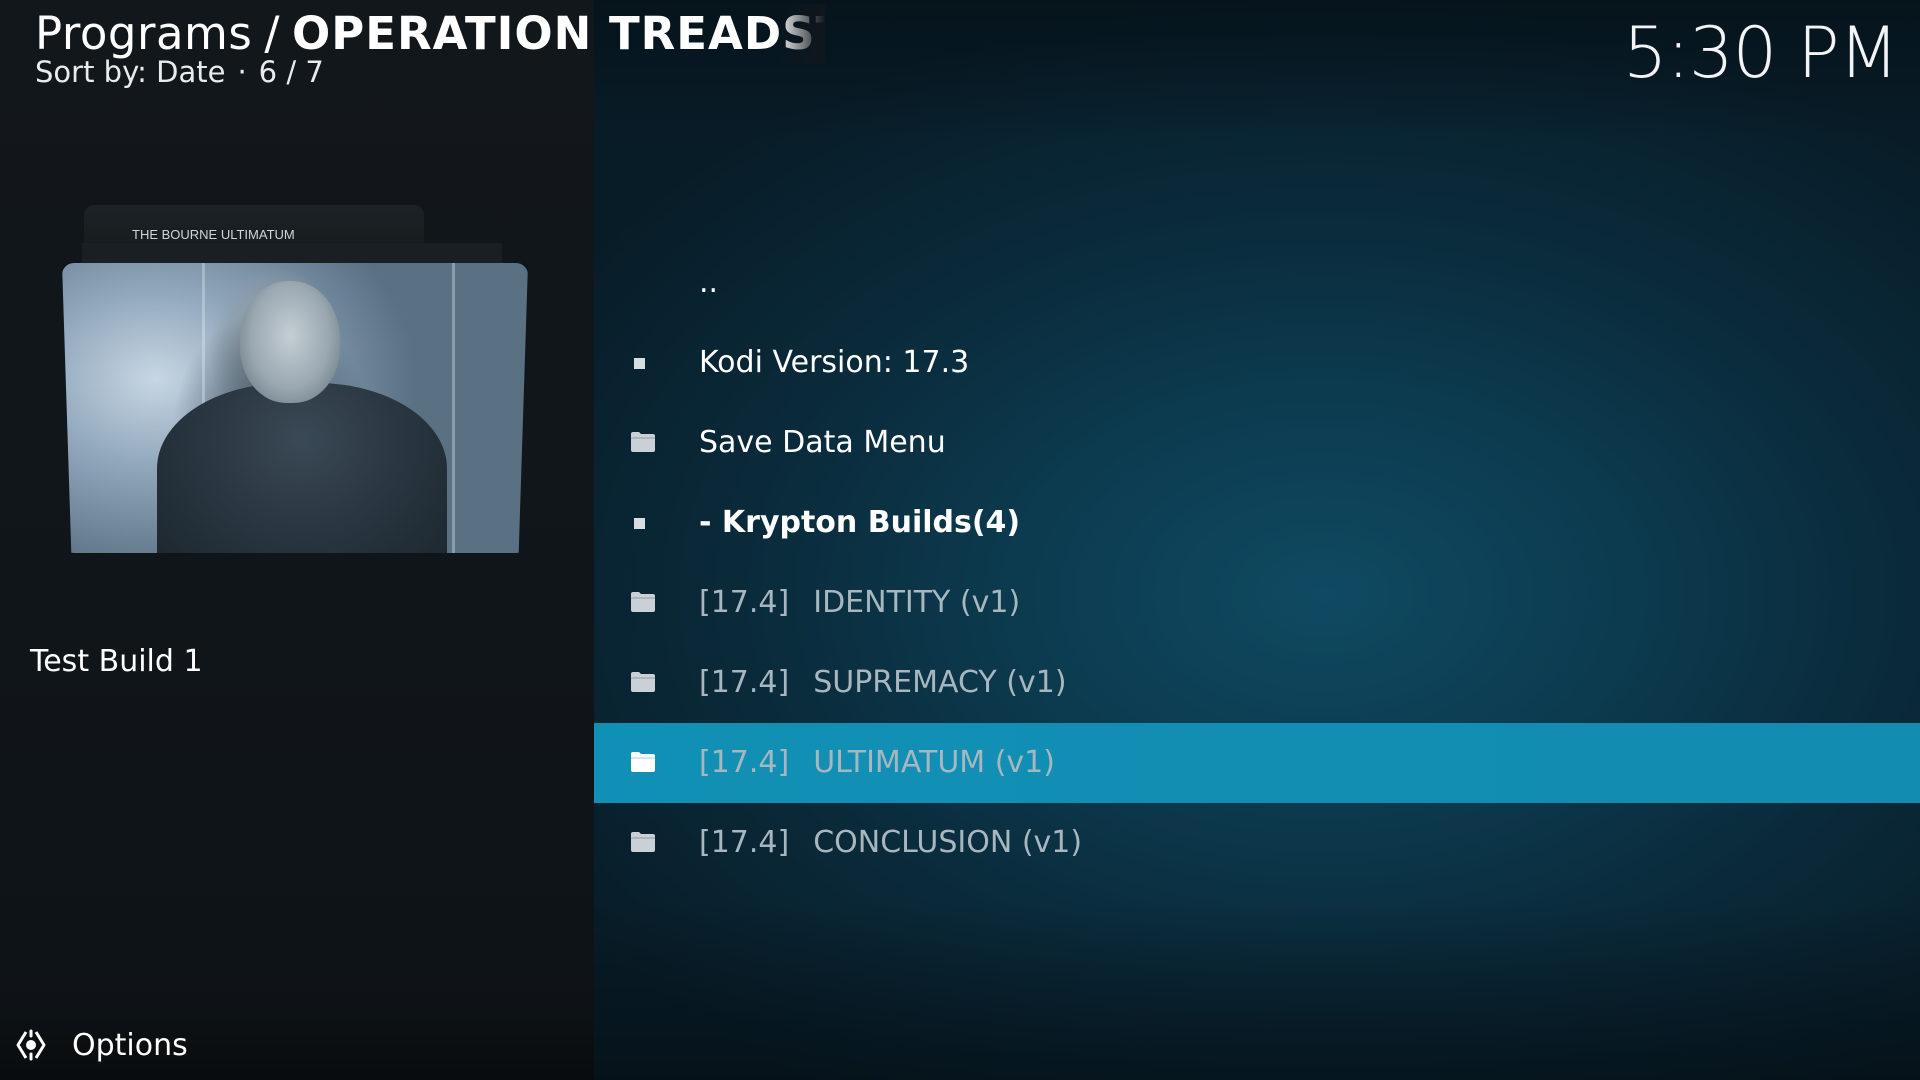 The height and width of the screenshot is (1080, 1920). Describe the element at coordinates (31, 1045) in the screenshot. I see `options-gear-icon` at that location.